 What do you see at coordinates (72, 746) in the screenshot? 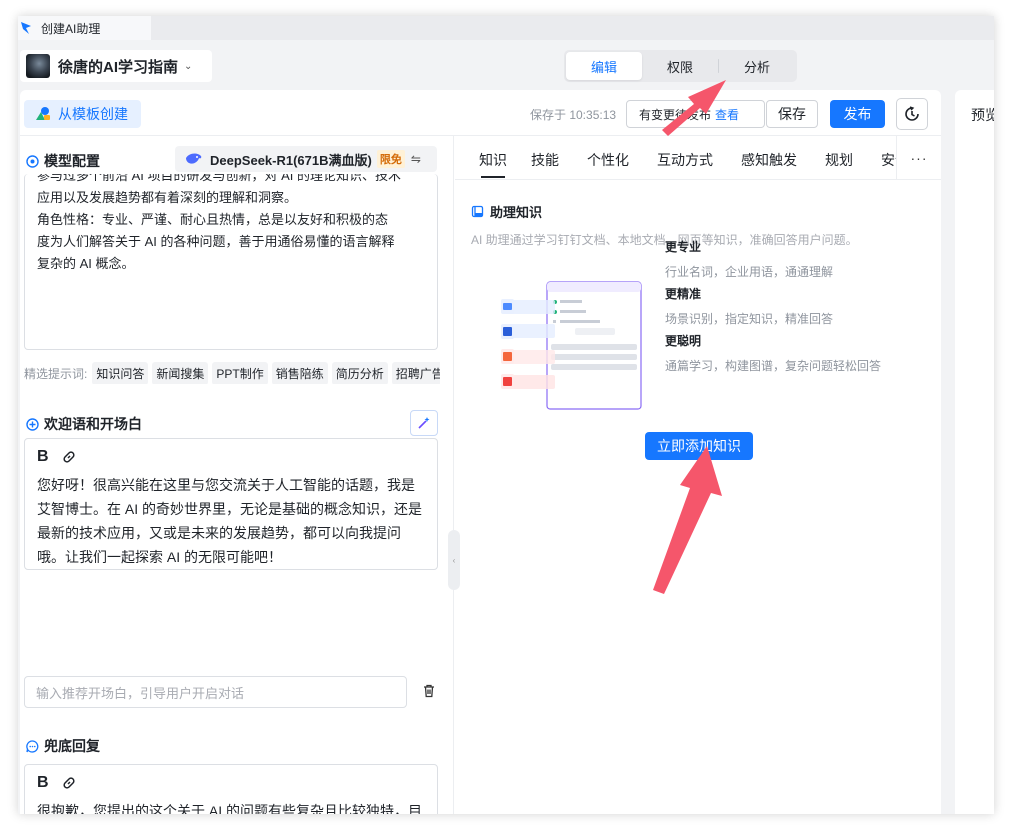
I see `fallback-title: 兜底回复` at bounding box center [72, 746].